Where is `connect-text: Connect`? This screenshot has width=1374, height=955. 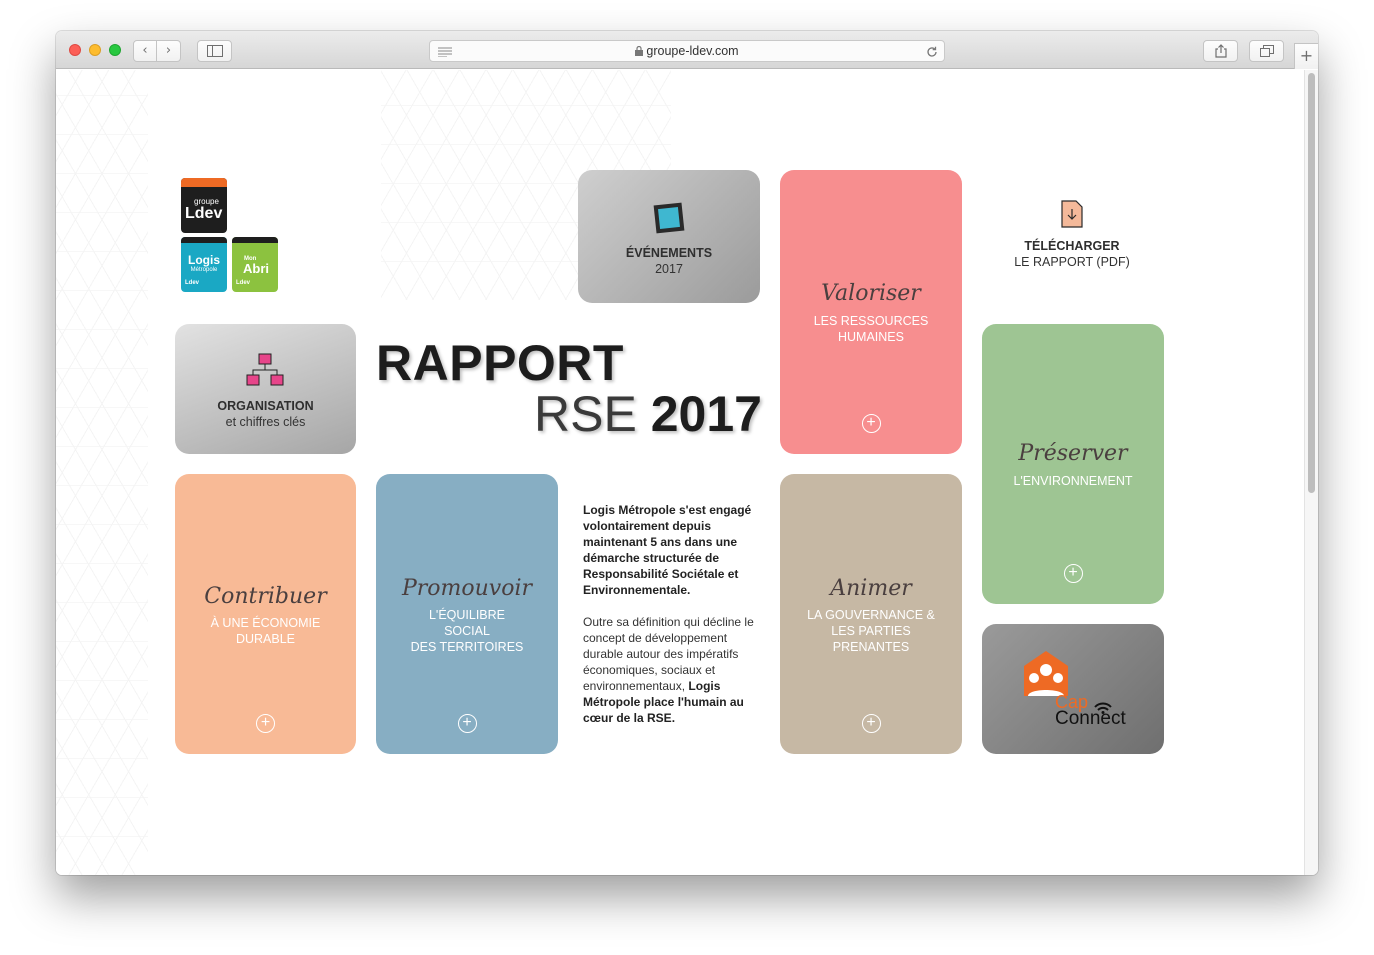
connect-text: Connect is located at coordinates (1090, 718).